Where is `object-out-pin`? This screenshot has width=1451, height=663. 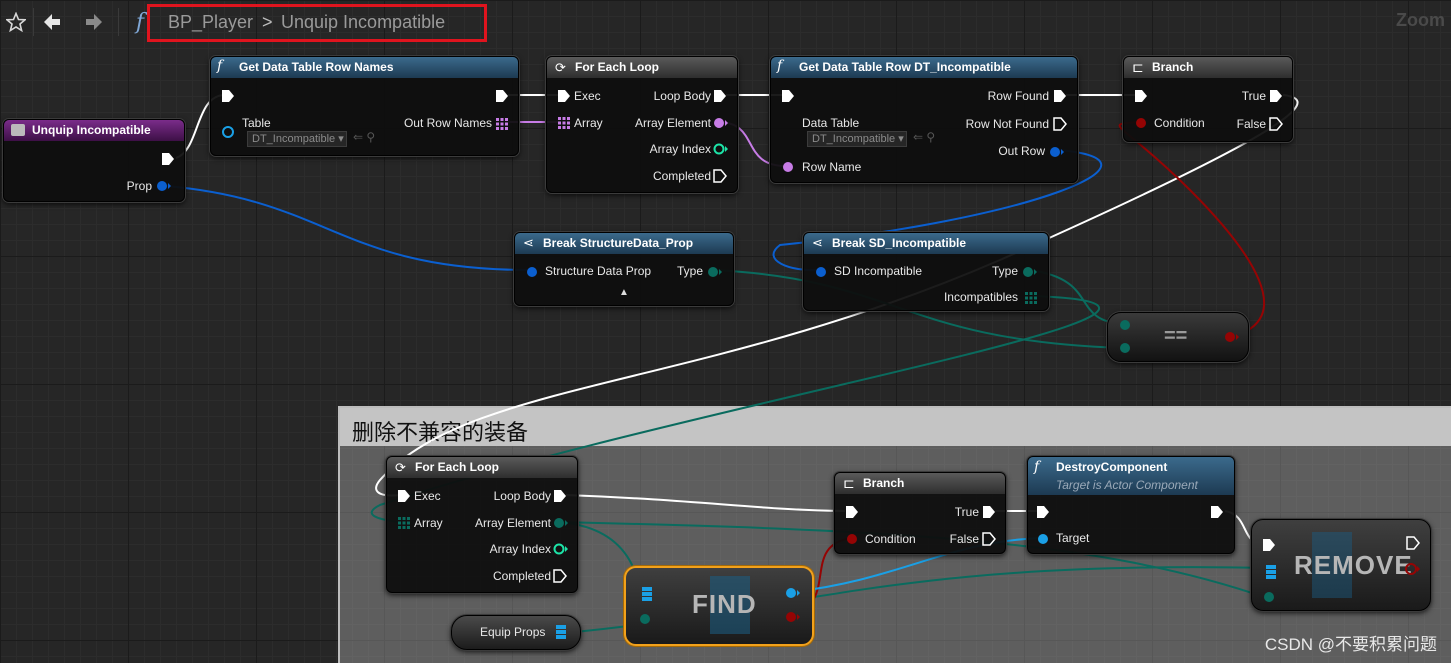
object-out-pin is located at coordinates (793, 593).